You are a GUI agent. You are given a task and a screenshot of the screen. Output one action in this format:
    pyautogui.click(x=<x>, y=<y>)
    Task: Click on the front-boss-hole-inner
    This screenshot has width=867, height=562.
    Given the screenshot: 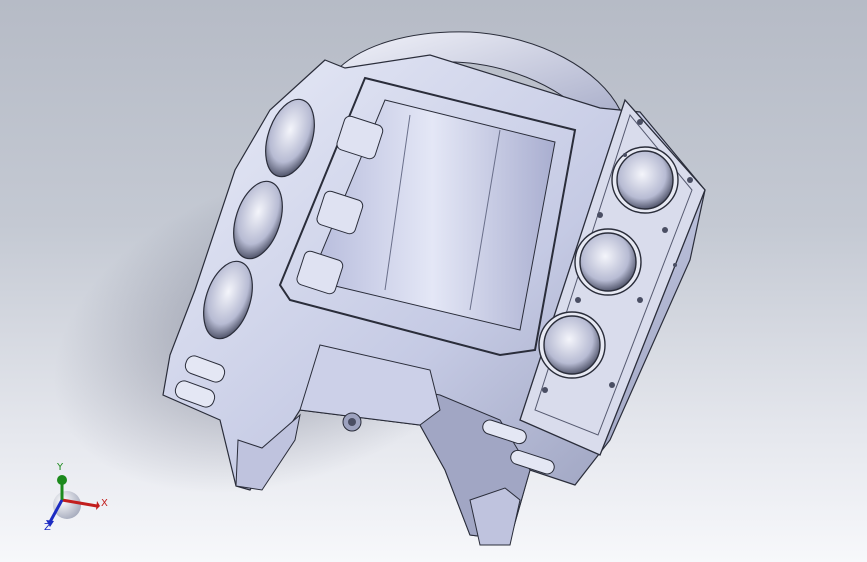 What is the action you would take?
    pyautogui.click(x=352, y=422)
    